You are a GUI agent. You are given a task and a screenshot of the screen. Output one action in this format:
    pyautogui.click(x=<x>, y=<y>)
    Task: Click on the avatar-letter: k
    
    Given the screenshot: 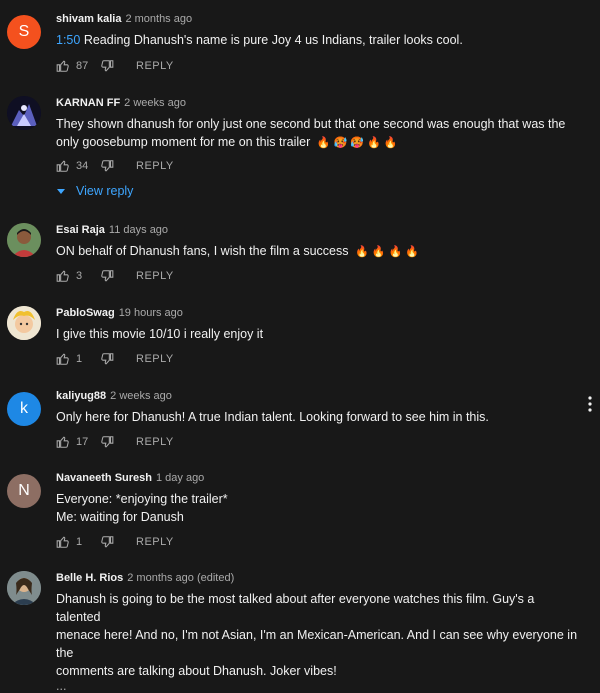 What is the action you would take?
    pyautogui.click(x=24, y=408)
    